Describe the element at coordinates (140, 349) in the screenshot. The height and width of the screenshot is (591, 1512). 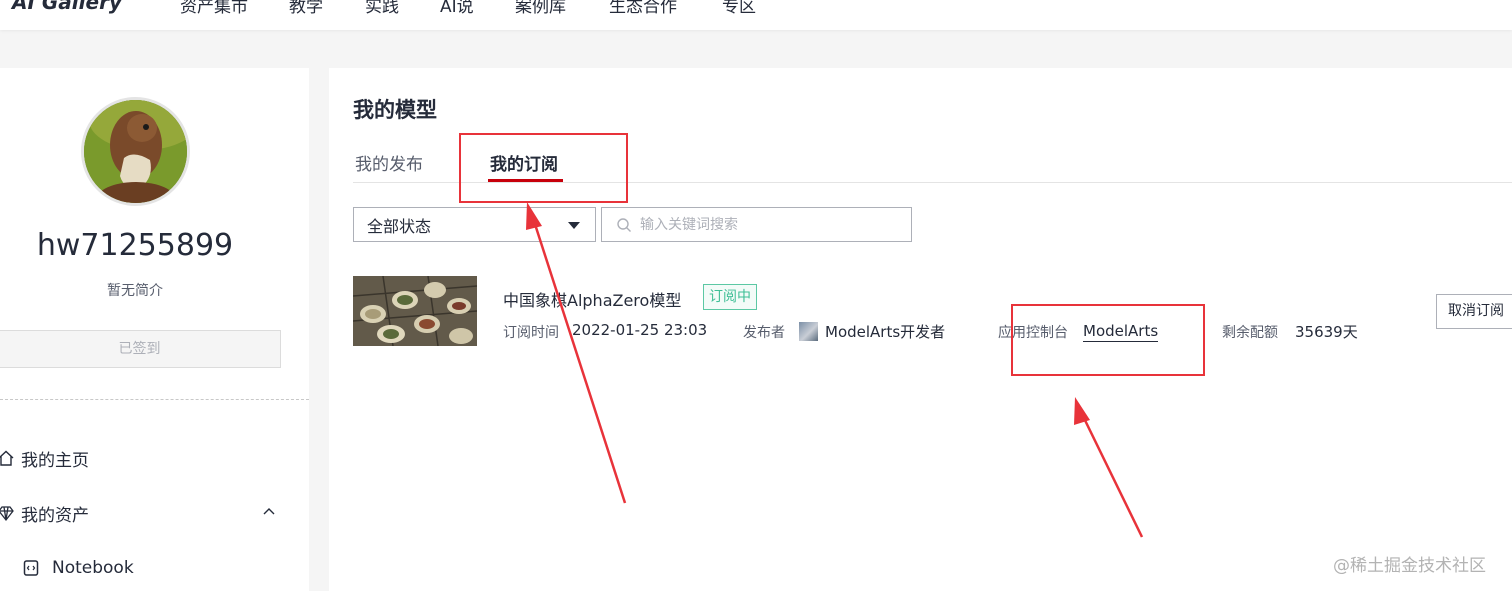
I see `signed-in-button: 已签到` at that location.